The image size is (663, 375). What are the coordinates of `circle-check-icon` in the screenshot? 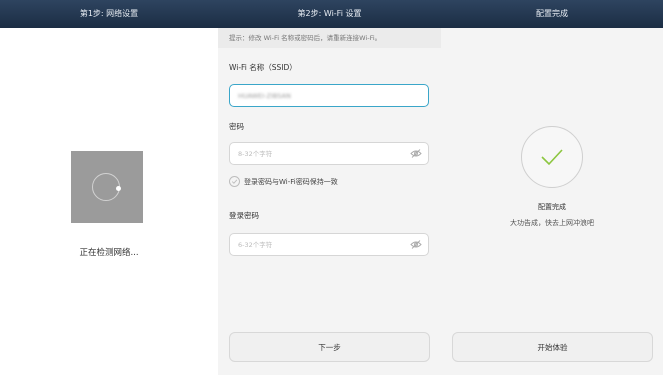 It's located at (552, 157).